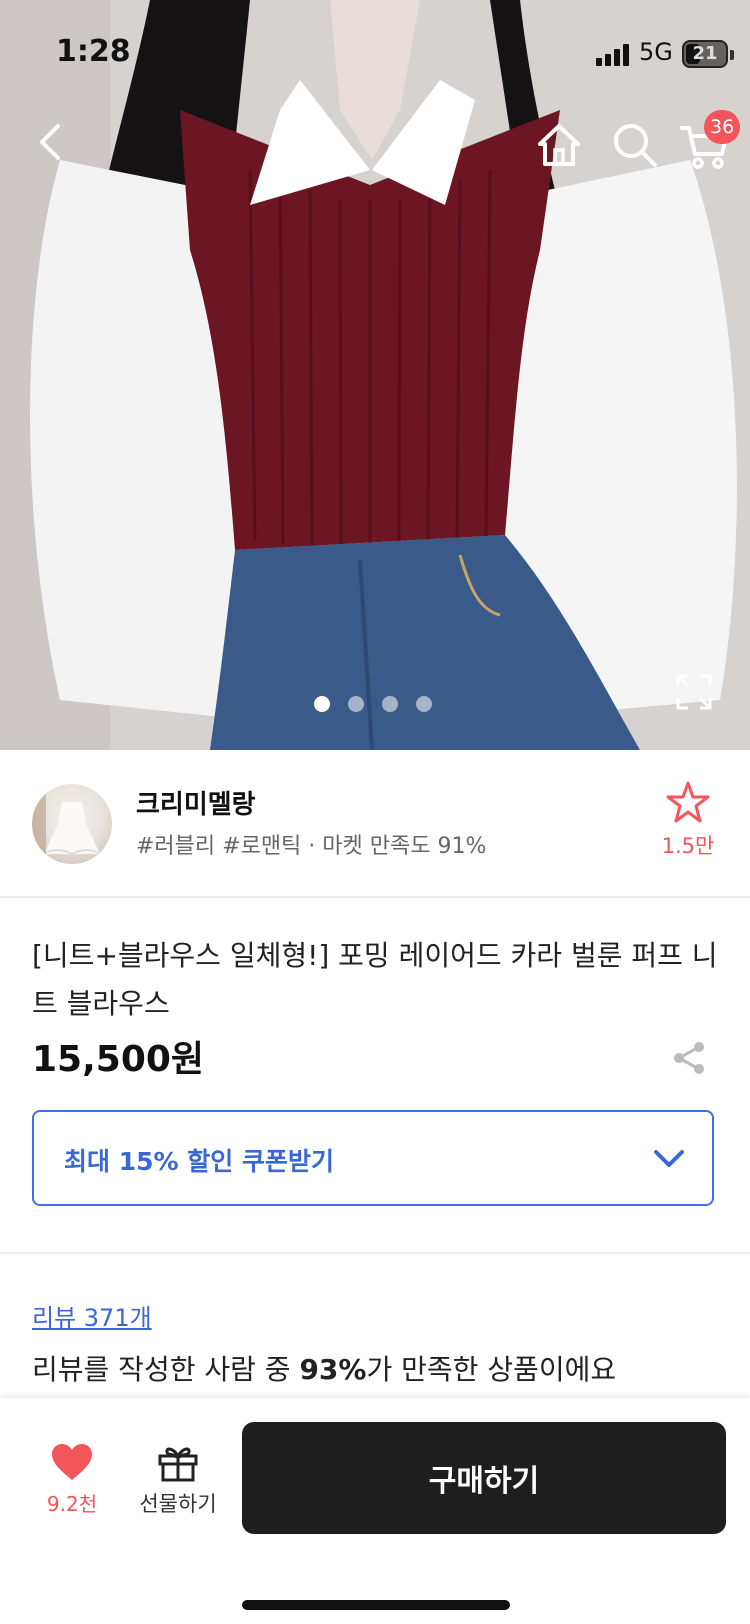 The height and width of the screenshot is (1624, 750). I want to click on review-summary-suffix: 가 만족한 상품이에요, so click(491, 1369).